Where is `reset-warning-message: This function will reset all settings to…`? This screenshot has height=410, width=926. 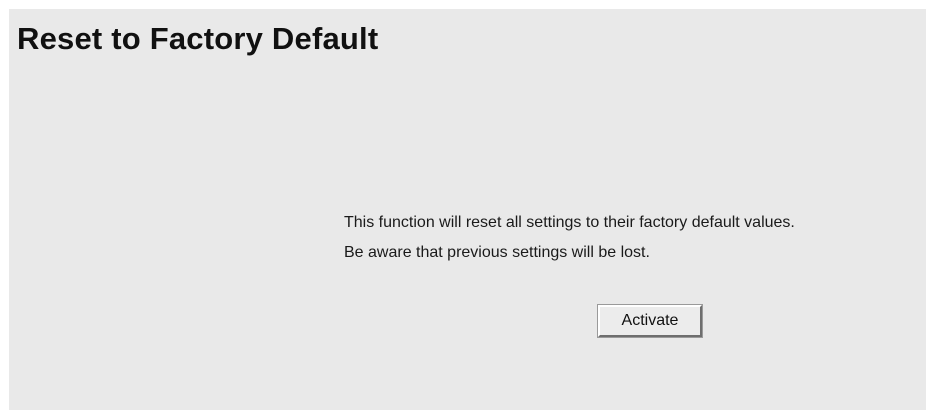 reset-warning-message: This function will reset all settings to… is located at coordinates (569, 238).